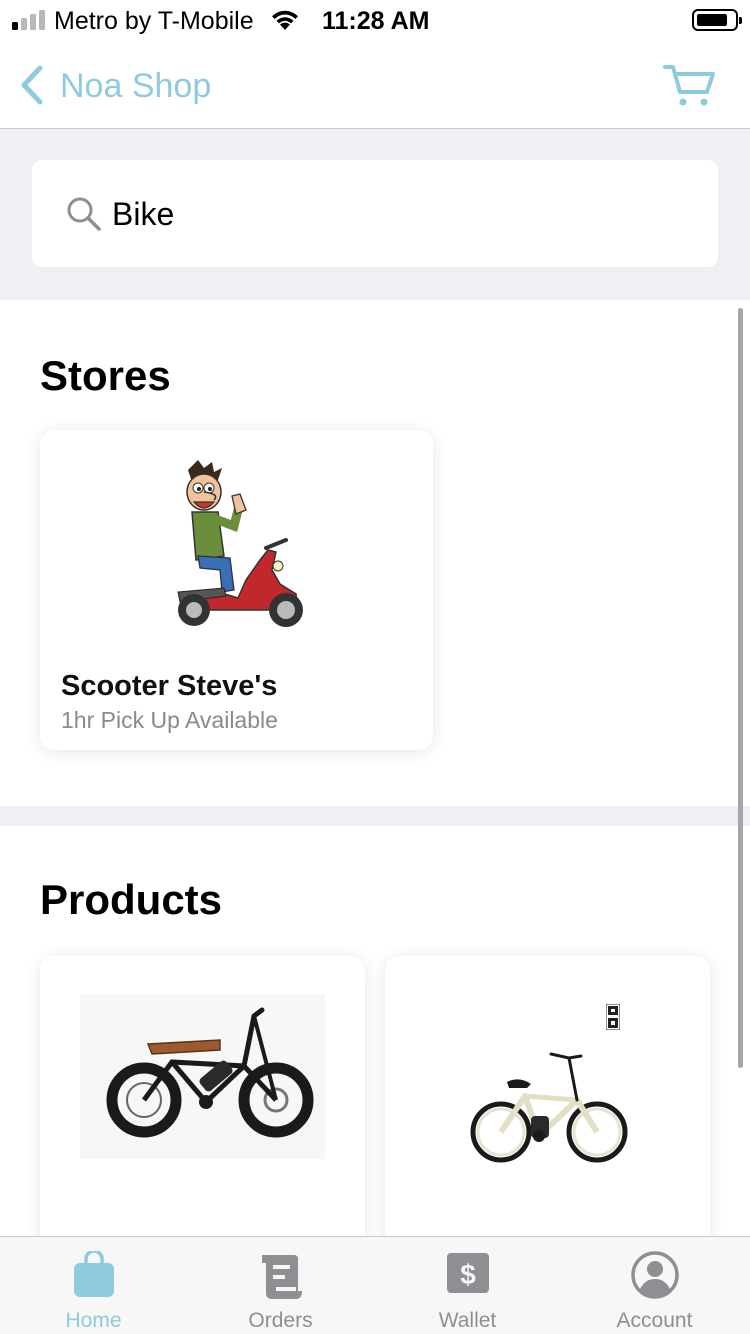  Describe the element at coordinates (131, 899) in the screenshot. I see `products-heading: Products` at that location.